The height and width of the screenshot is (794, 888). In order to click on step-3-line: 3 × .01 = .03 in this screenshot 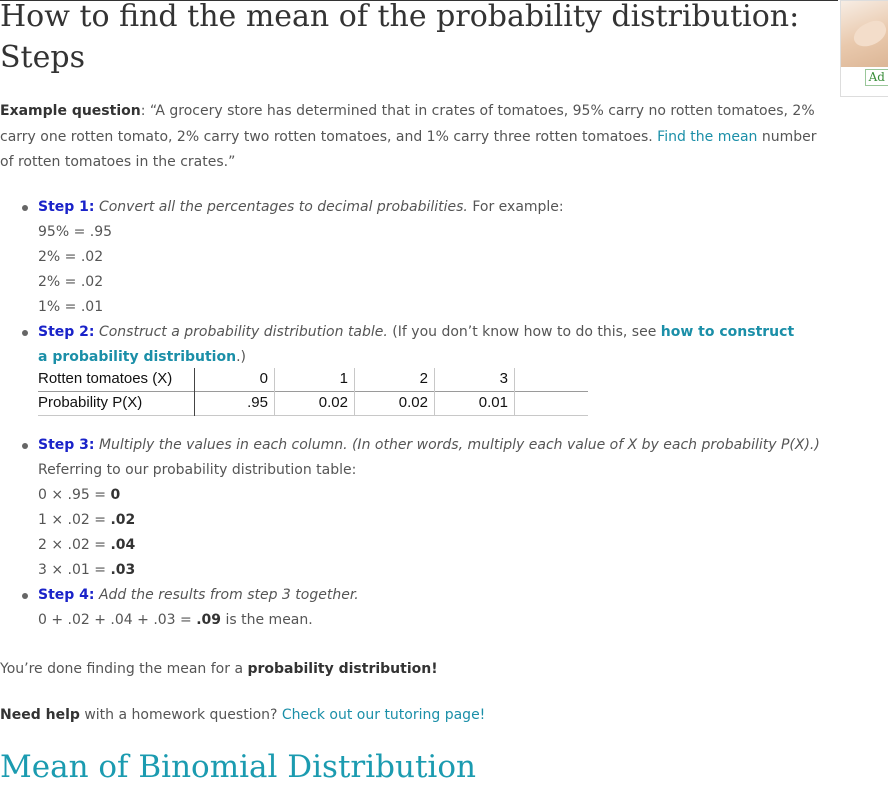, I will do `click(87, 570)`.